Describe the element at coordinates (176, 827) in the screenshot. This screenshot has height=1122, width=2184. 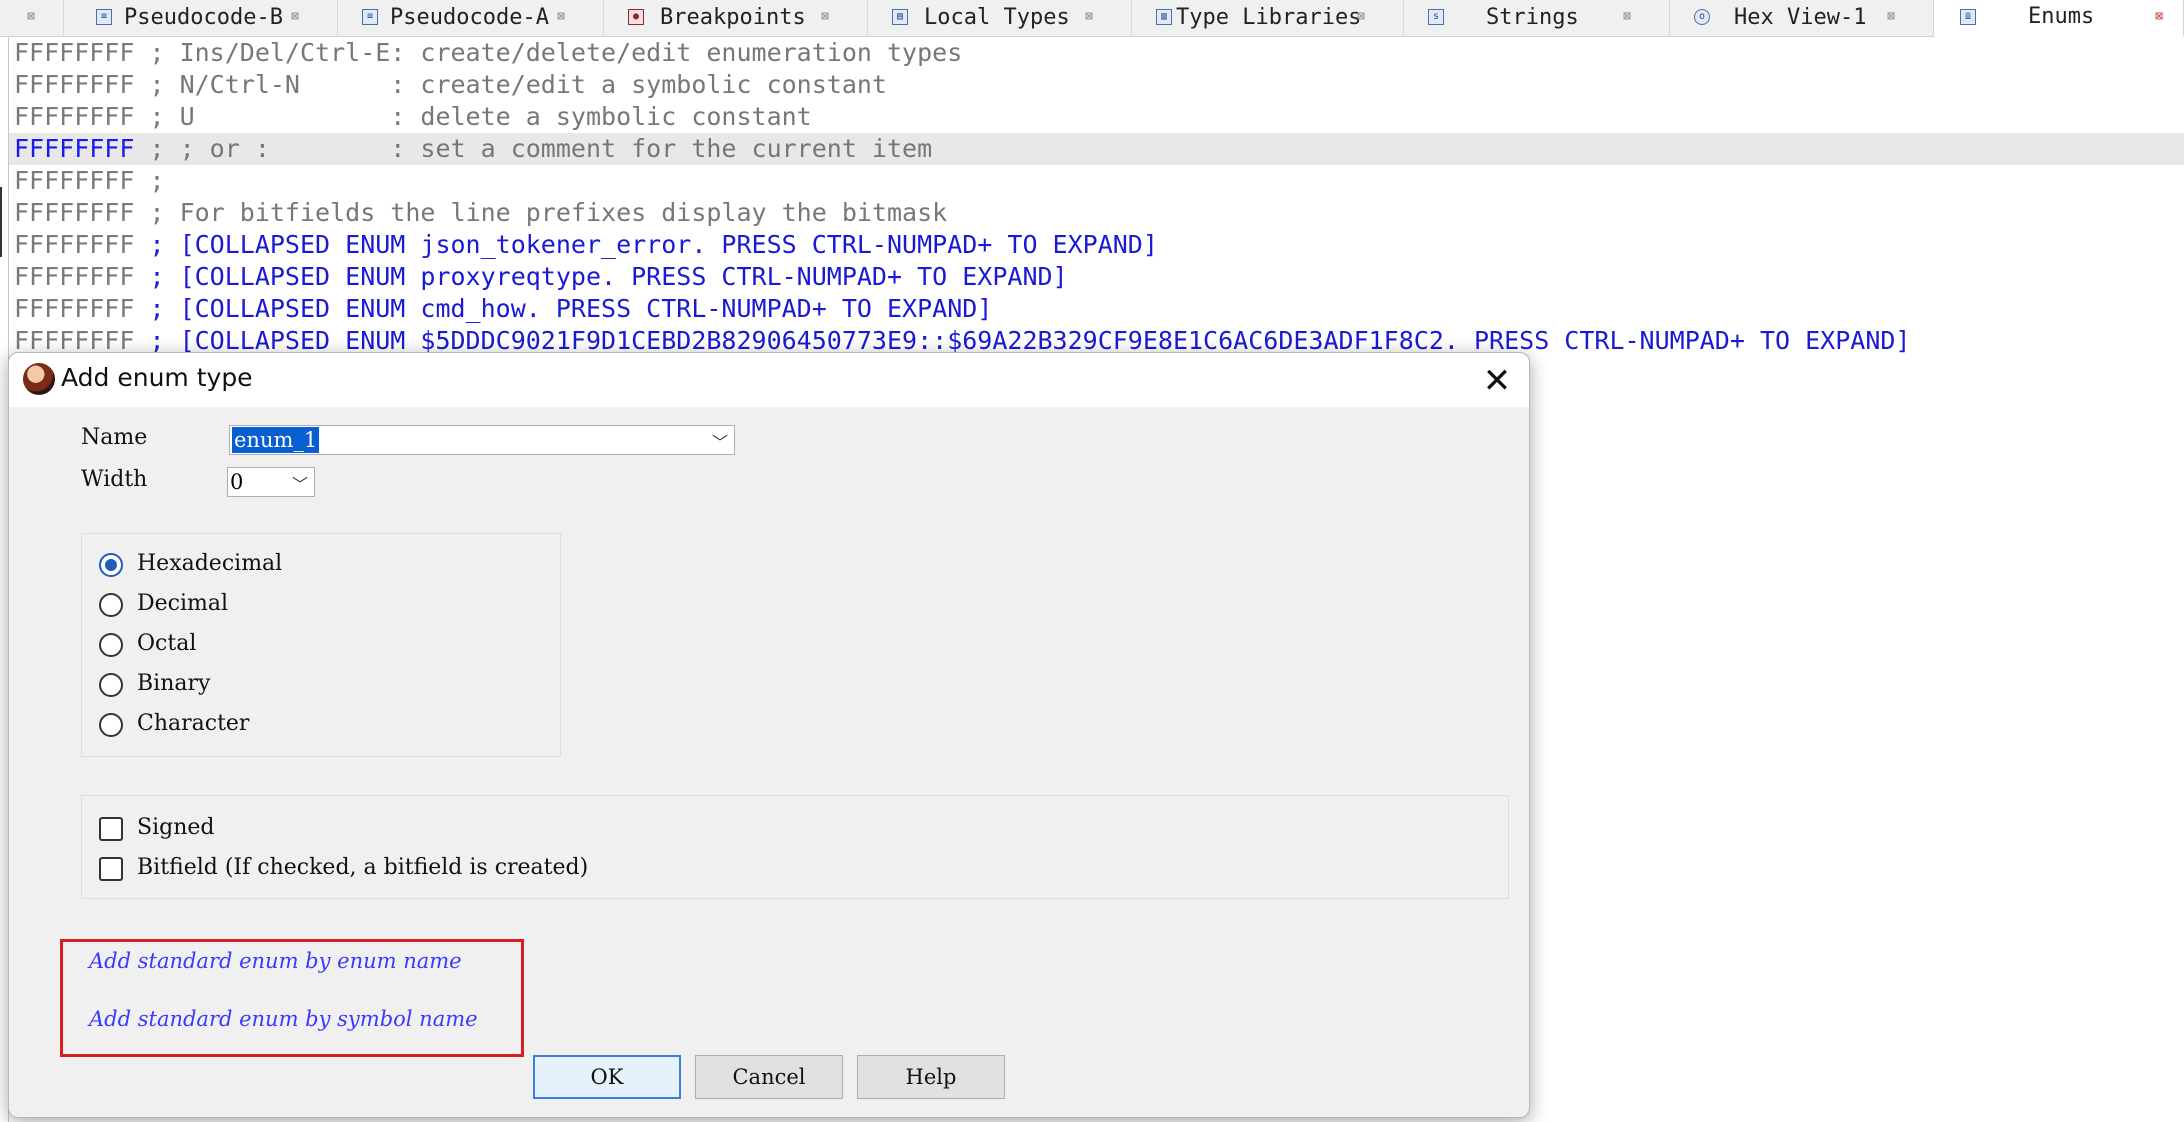
I see `signed-label: Signed` at that location.